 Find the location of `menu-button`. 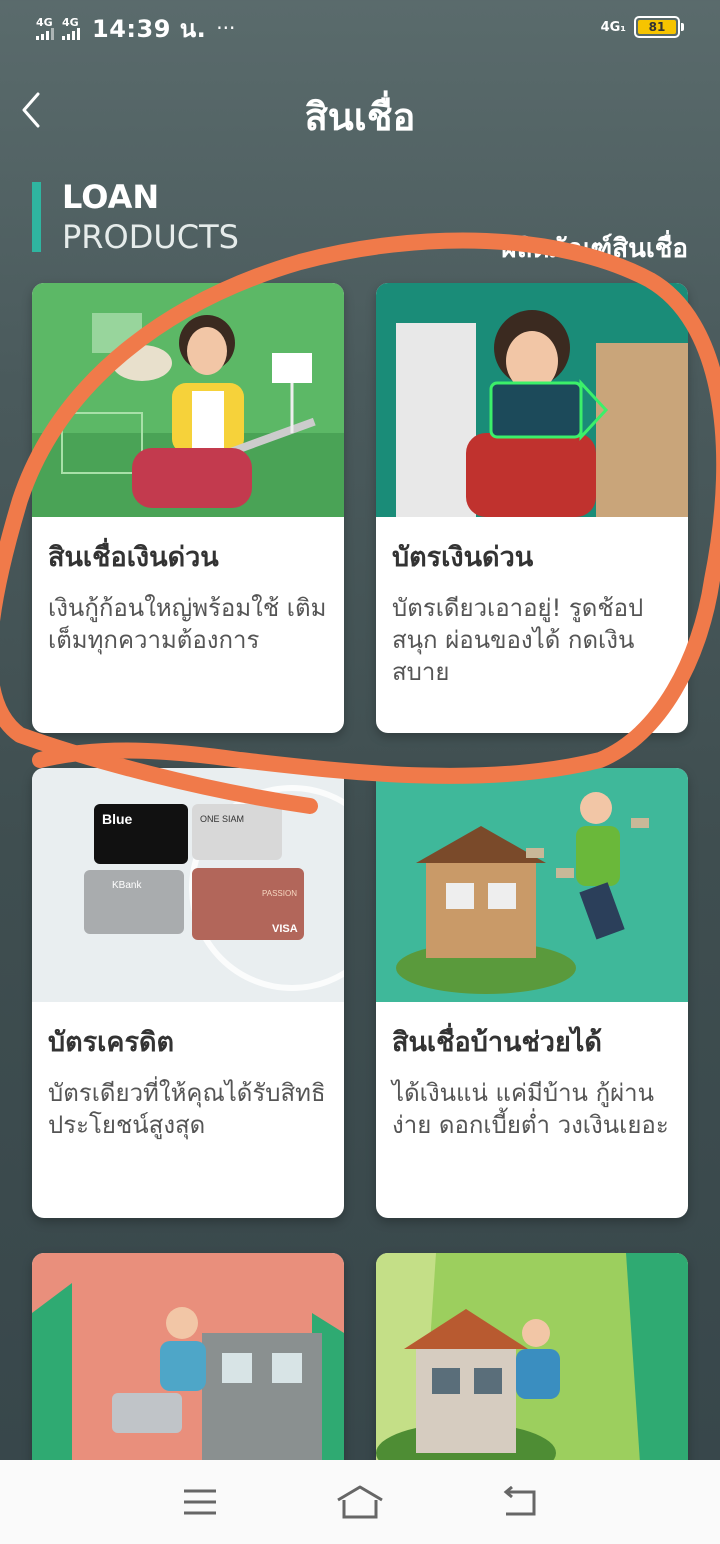

menu-button is located at coordinates (200, 1502).